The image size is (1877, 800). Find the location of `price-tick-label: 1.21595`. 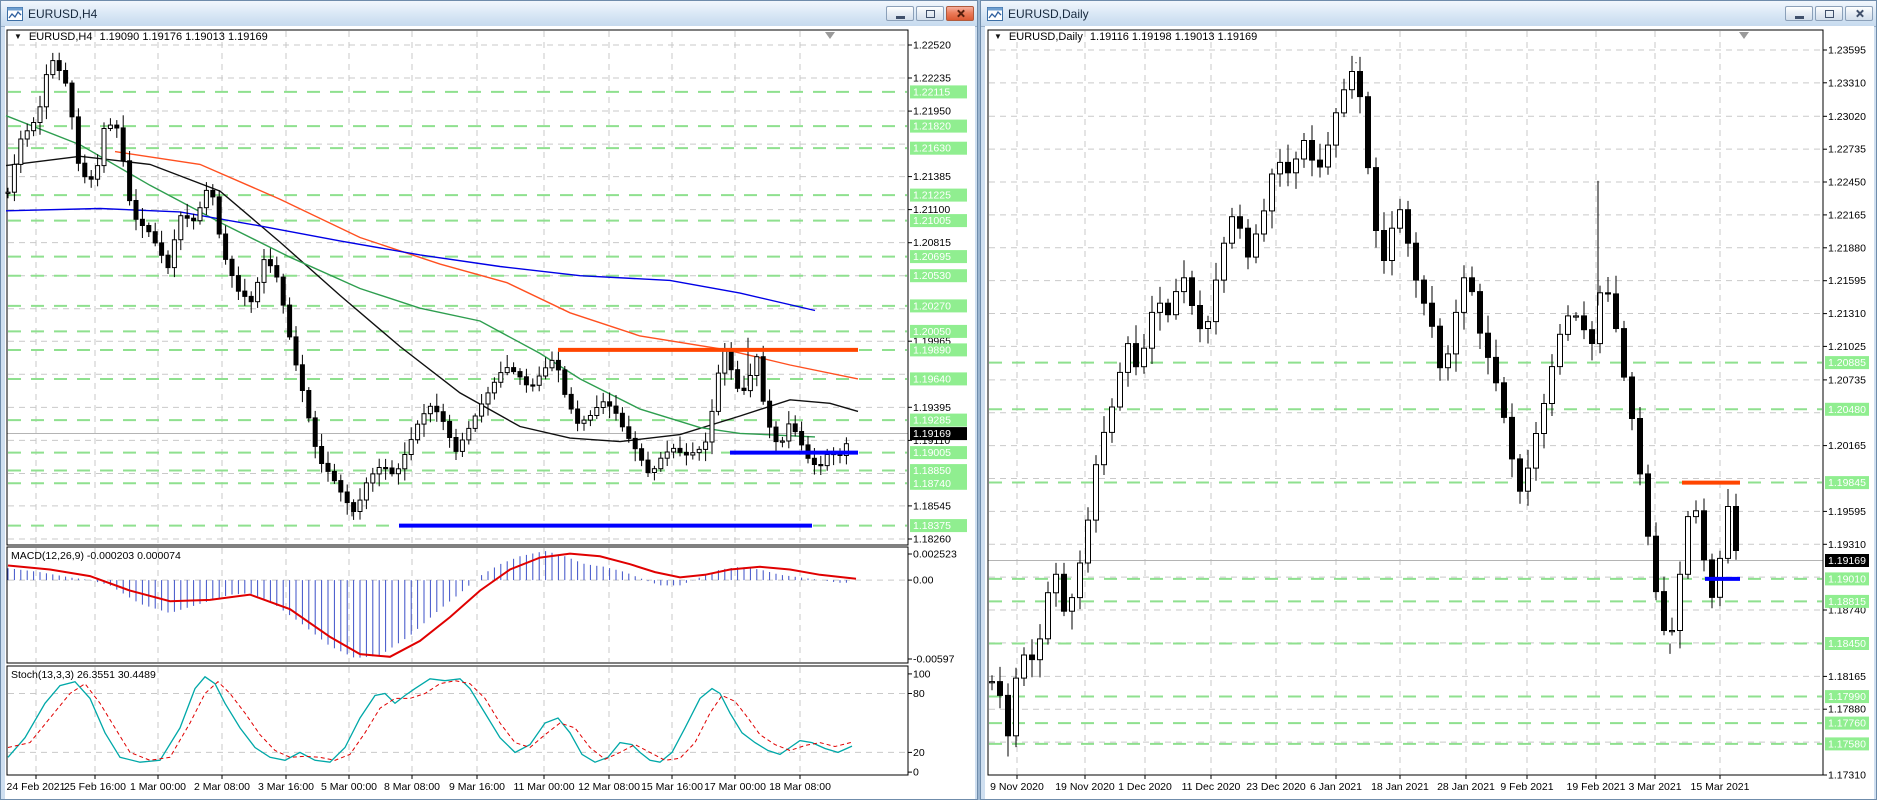

price-tick-label: 1.21595 is located at coordinates (1847, 281).